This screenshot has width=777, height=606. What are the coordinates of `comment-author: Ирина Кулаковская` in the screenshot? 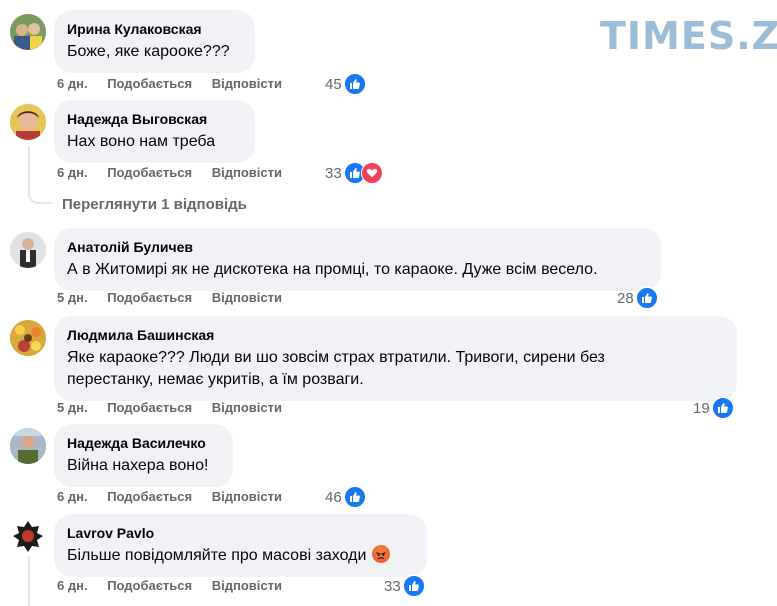 It's located at (154, 29).